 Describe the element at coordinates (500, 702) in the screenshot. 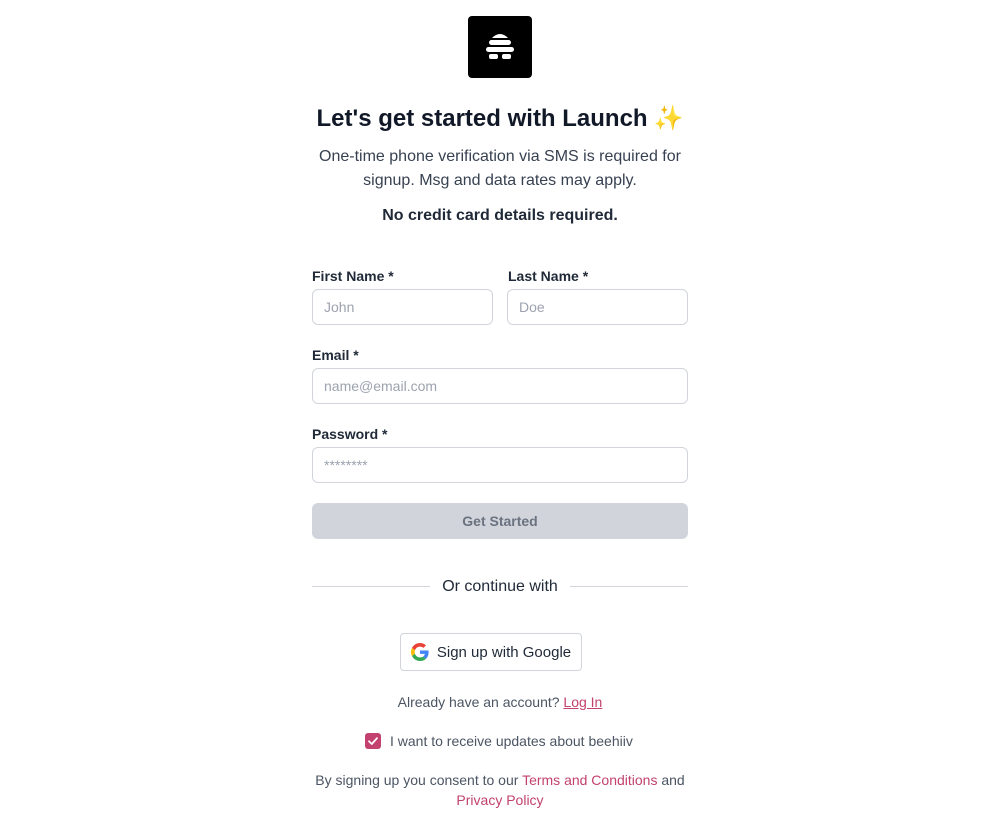

I see `login-prompt: Already have an account? Log In` at that location.